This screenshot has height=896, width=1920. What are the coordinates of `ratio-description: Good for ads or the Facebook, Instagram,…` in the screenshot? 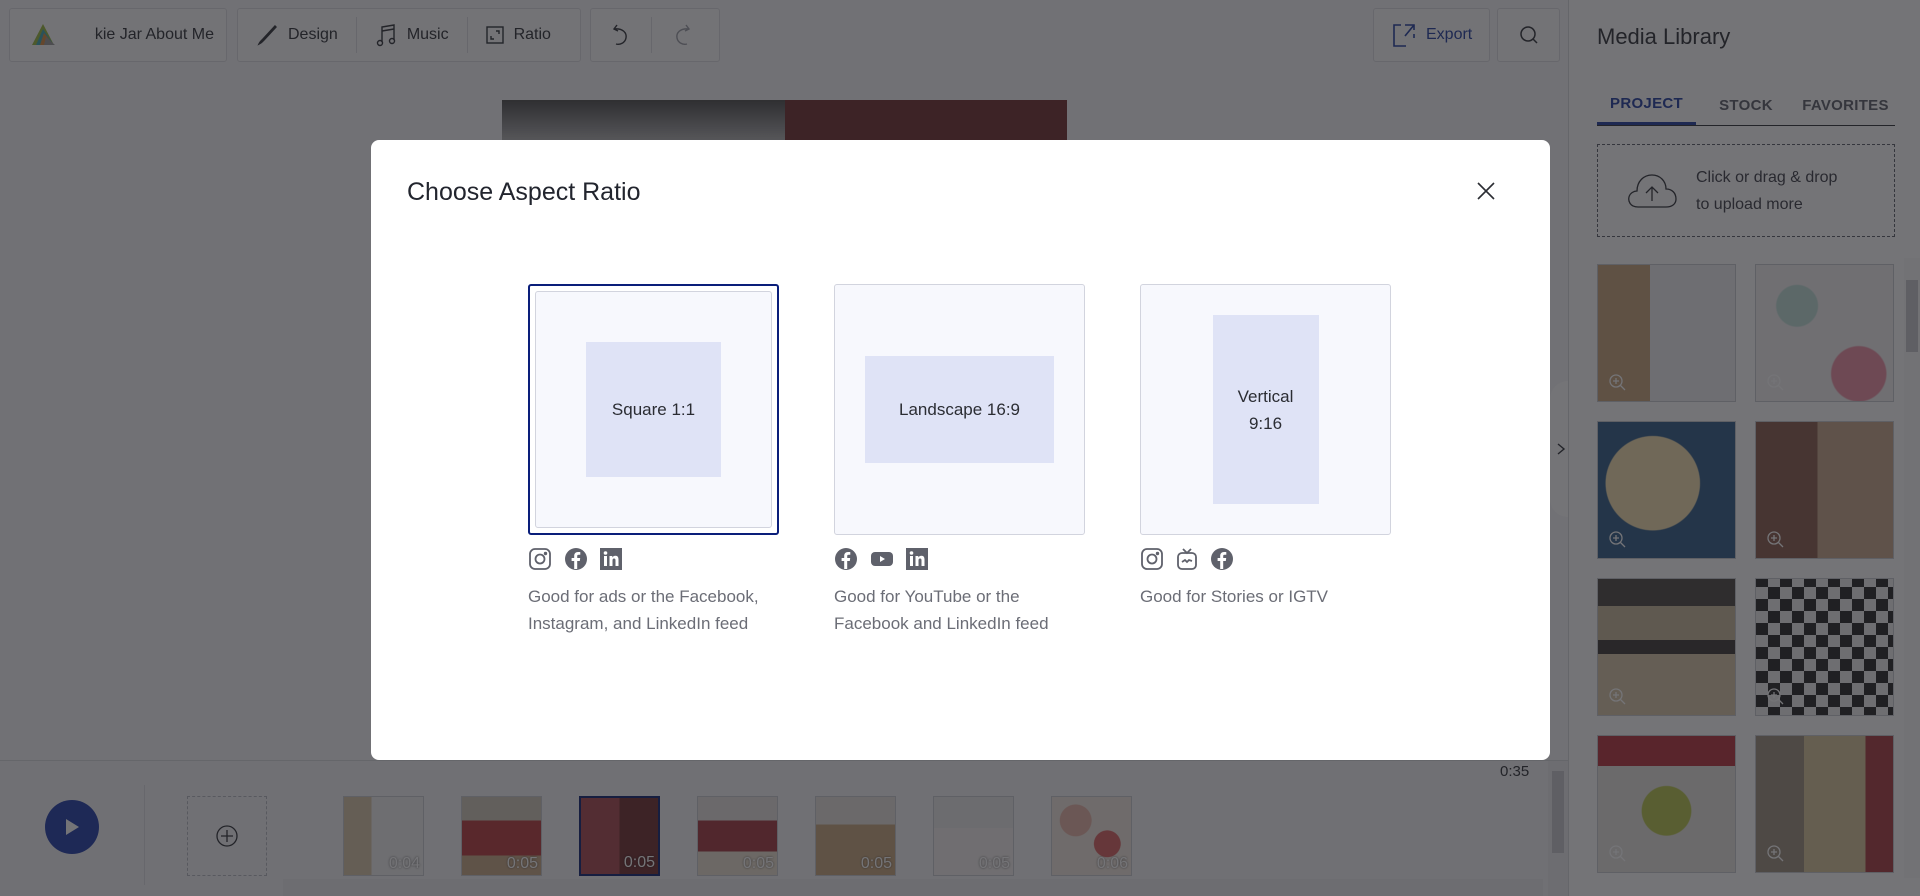 It's located at (643, 610).